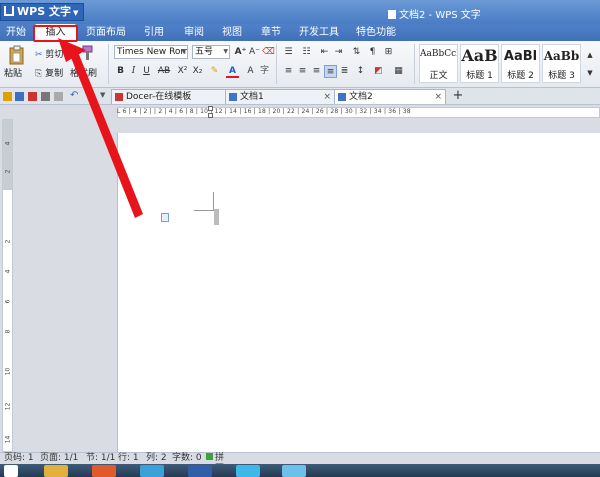 Image resolution: width=600 pixels, height=477 pixels. What do you see at coordinates (39, 74) in the screenshot?
I see `copy-icon: ⎘` at bounding box center [39, 74].